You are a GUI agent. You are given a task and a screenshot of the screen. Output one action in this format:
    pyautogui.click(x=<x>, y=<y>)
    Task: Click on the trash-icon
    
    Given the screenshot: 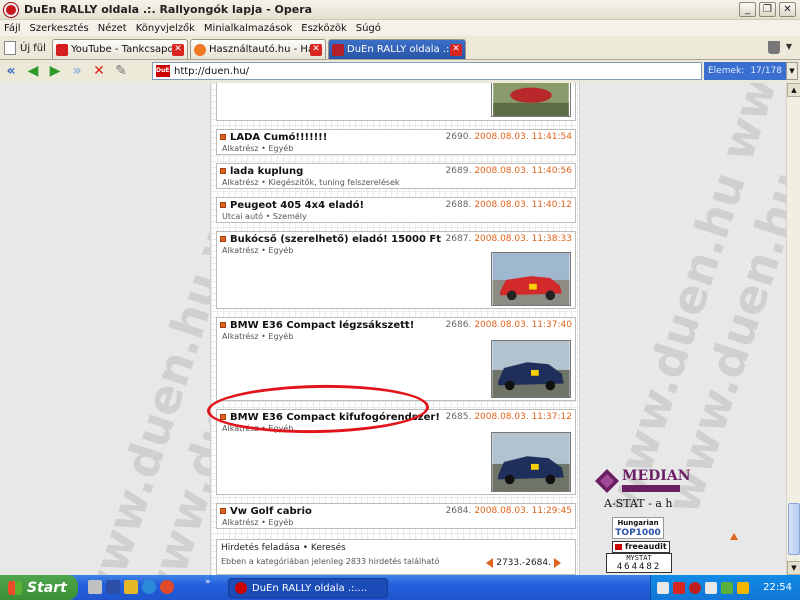 What is the action you would take?
    pyautogui.click(x=774, y=47)
    